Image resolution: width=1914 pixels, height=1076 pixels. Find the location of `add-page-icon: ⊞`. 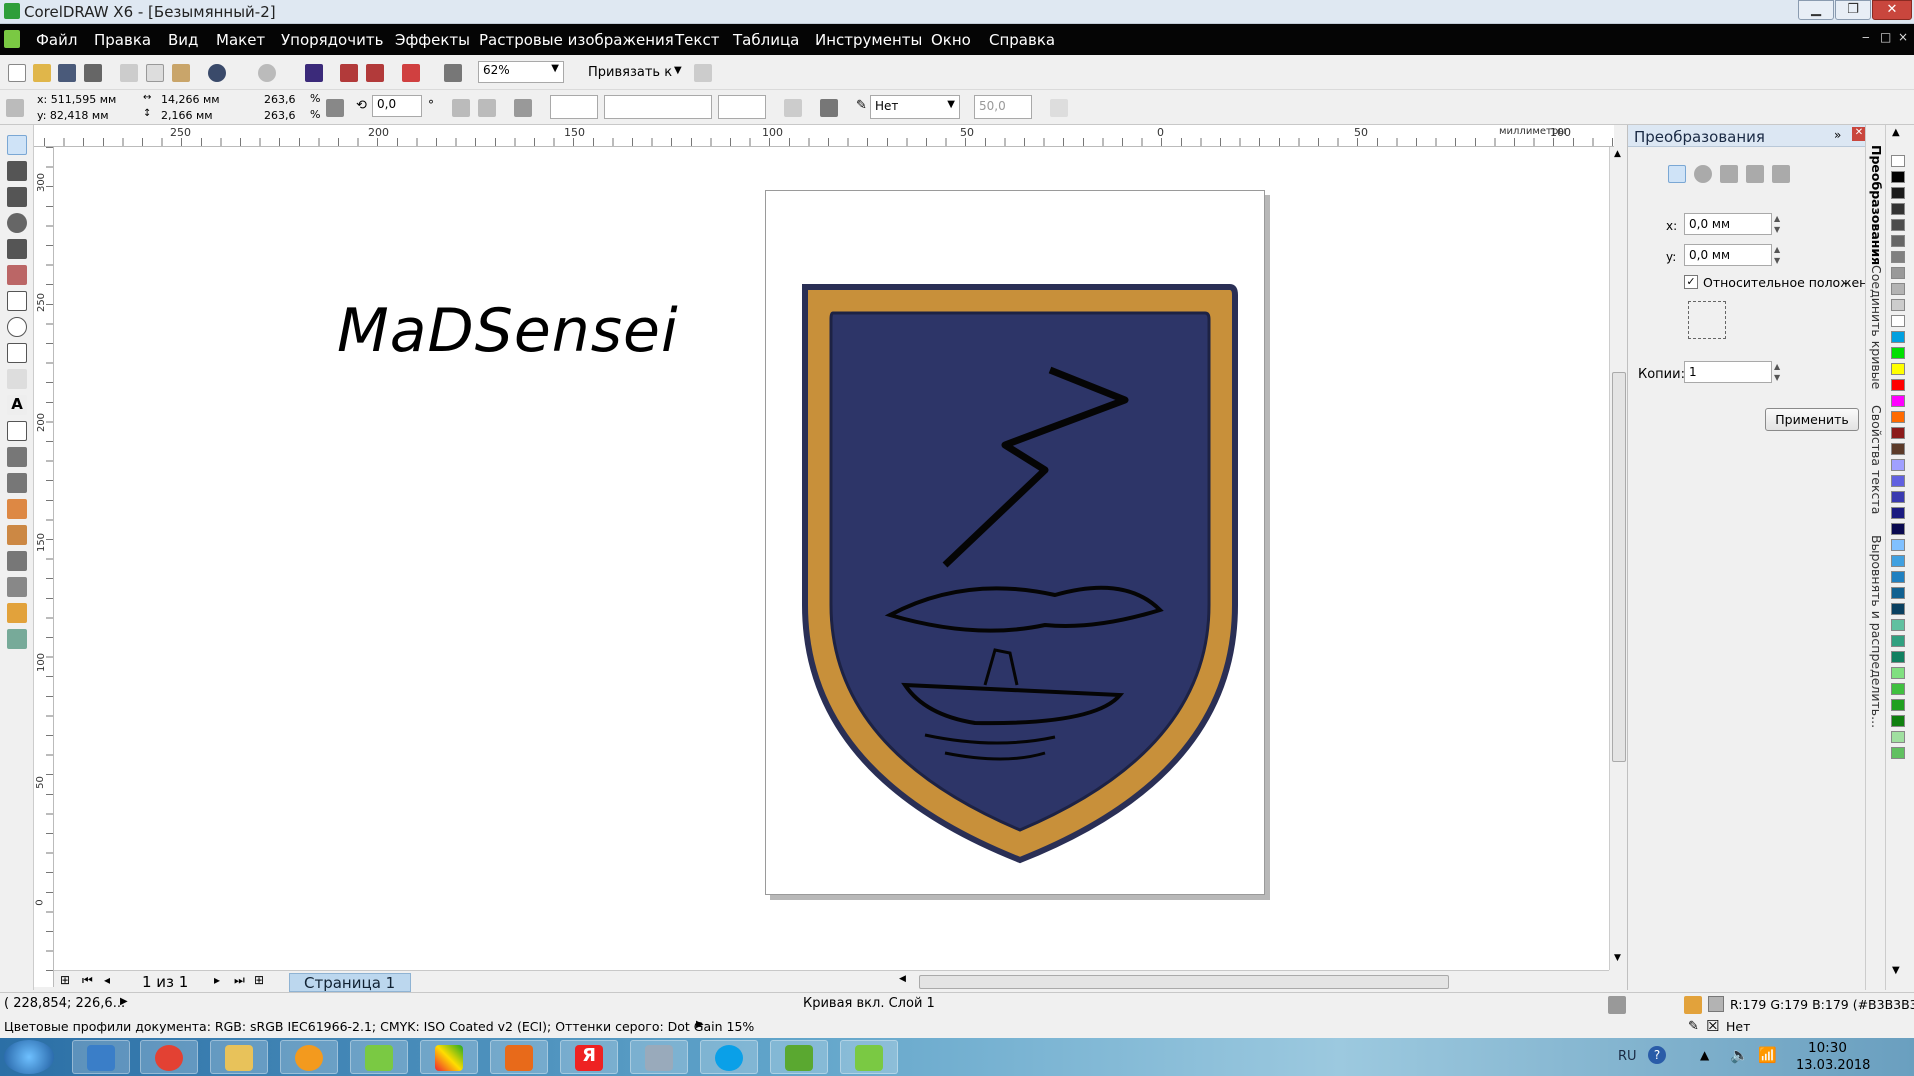

add-page-icon: ⊞ is located at coordinates (65, 980).